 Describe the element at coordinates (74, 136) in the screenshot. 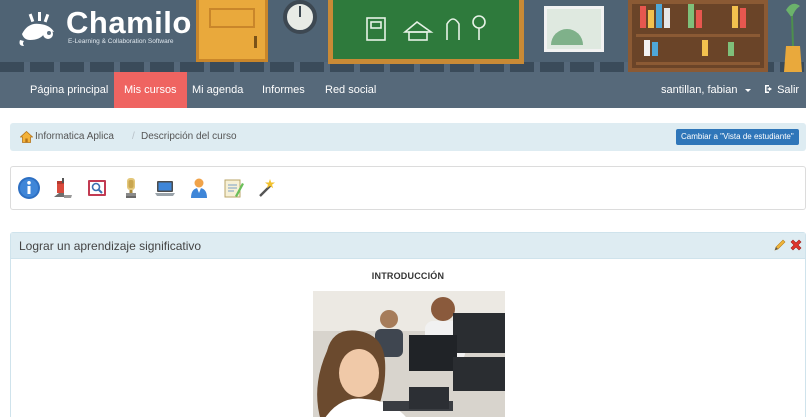

I see `breadcrumb-course-link: Informatica Aplica` at that location.